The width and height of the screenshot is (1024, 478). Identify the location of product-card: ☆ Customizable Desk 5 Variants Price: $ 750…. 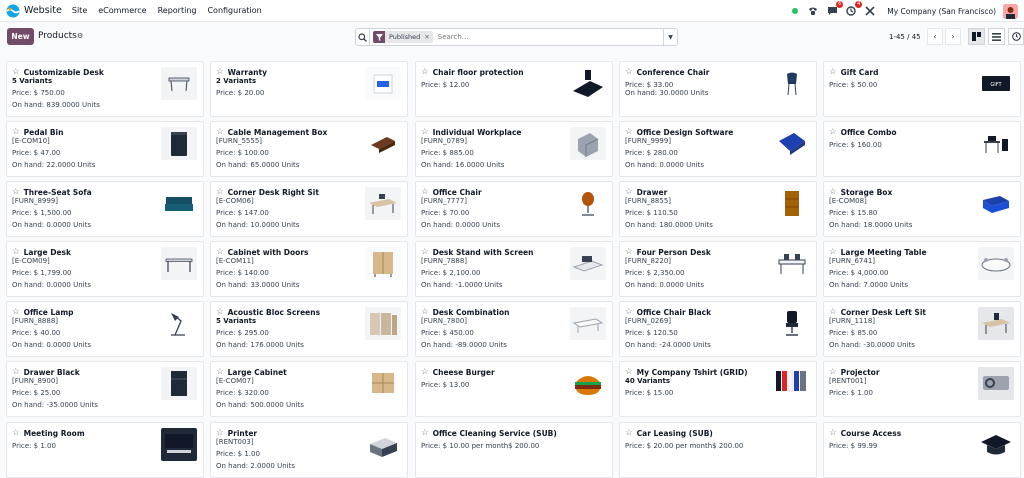
(105, 89).